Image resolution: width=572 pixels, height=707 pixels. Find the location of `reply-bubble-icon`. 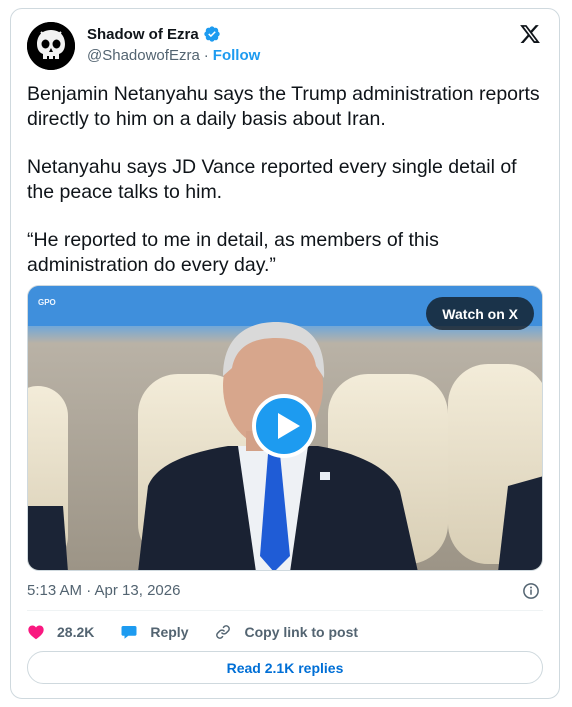

reply-bubble-icon is located at coordinates (129, 632).